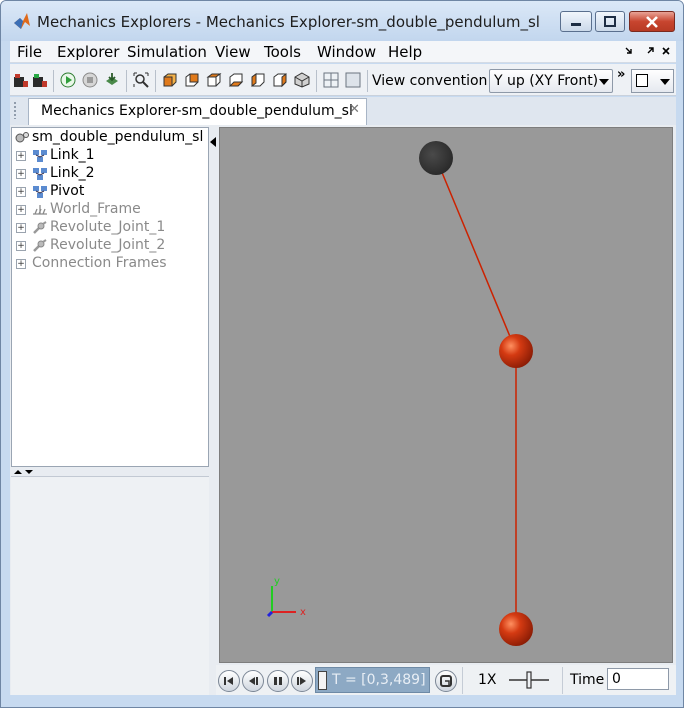 This screenshot has width=684, height=708. Describe the element at coordinates (72, 155) in the screenshot. I see `tree-item-label: Link_1` at that location.